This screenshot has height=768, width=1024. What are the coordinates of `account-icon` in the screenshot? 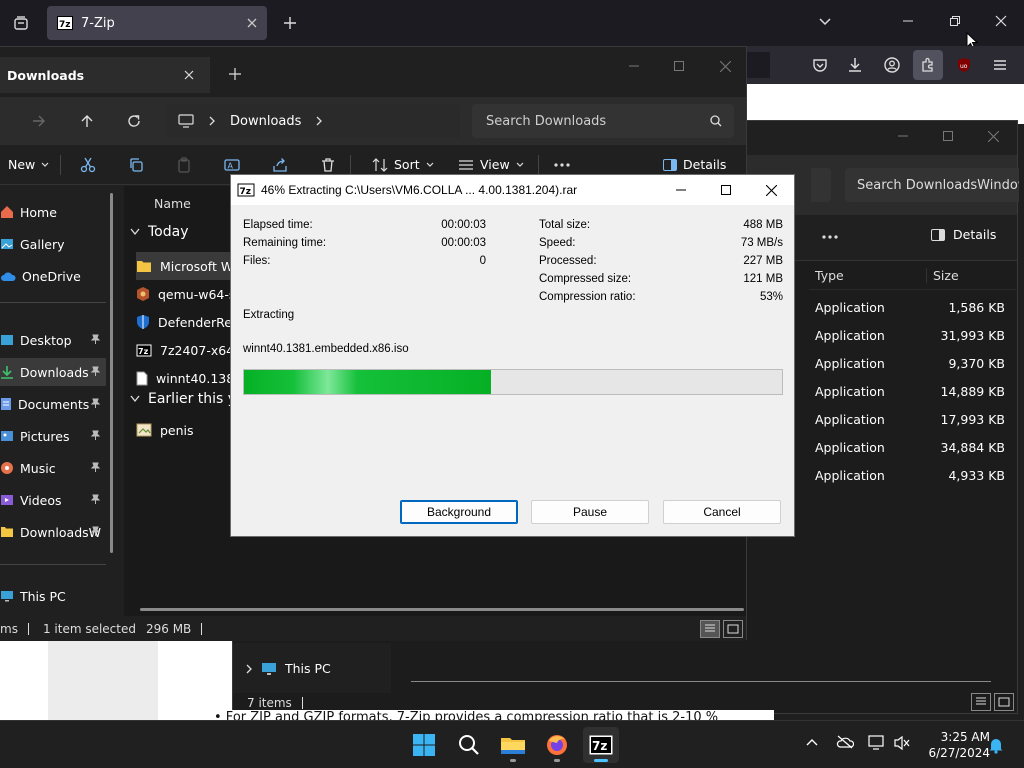 It's located at (892, 65).